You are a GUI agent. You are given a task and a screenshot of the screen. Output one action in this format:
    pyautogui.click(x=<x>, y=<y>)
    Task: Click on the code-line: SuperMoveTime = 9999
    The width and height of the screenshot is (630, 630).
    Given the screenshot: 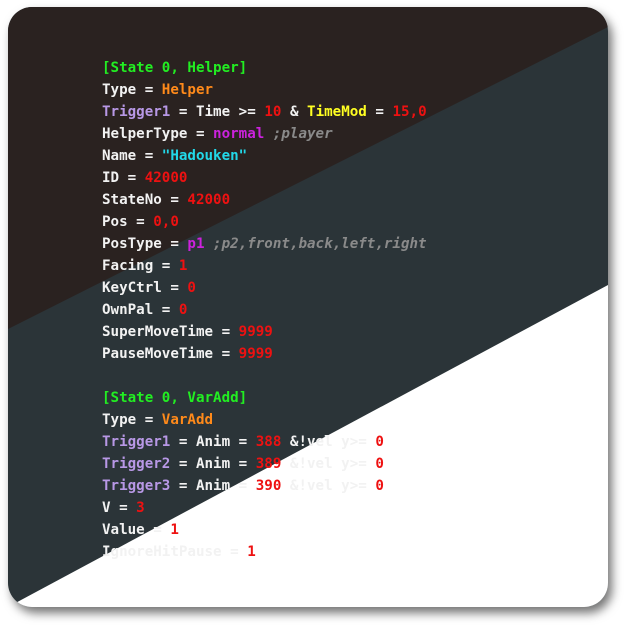 What is the action you would take?
    pyautogui.click(x=264, y=332)
    